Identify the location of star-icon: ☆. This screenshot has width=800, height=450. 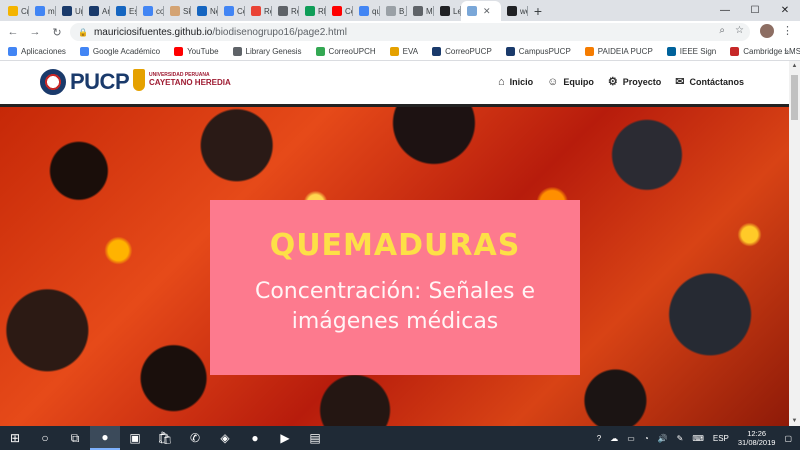
(739, 30).